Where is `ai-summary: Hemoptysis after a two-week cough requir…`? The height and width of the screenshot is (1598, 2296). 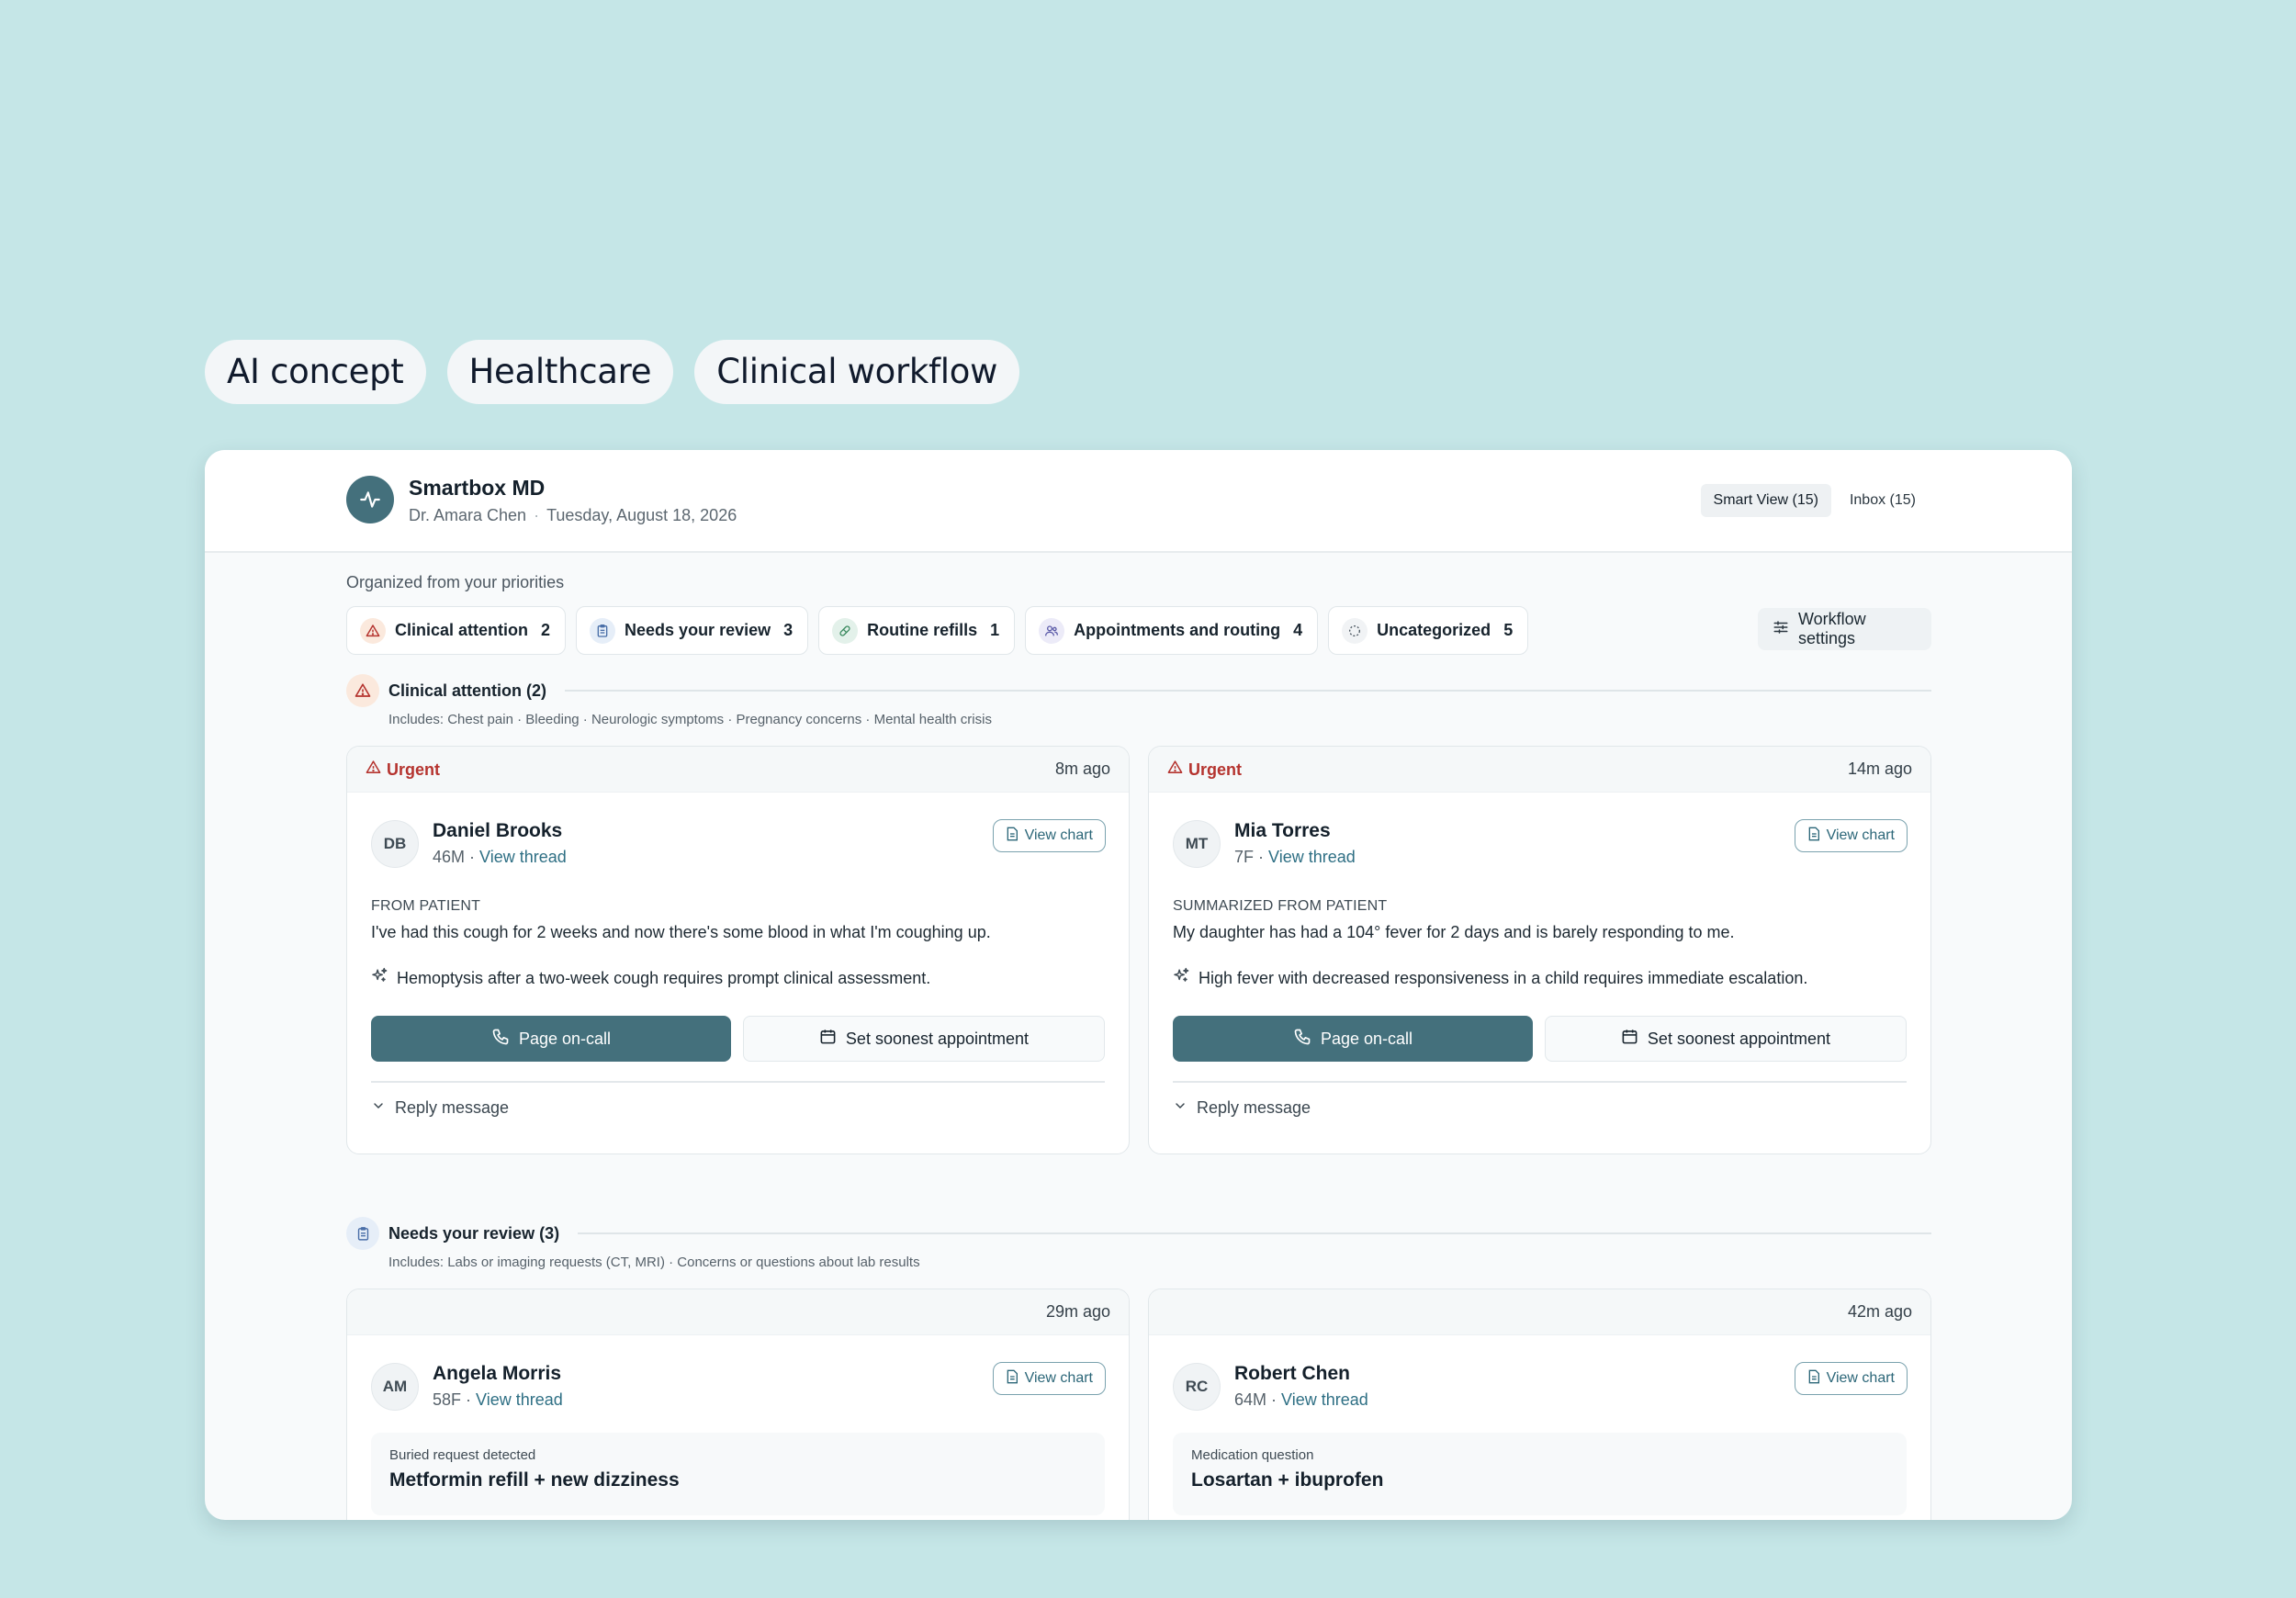 ai-summary: Hemoptysis after a two-week cough requir… is located at coordinates (650, 978).